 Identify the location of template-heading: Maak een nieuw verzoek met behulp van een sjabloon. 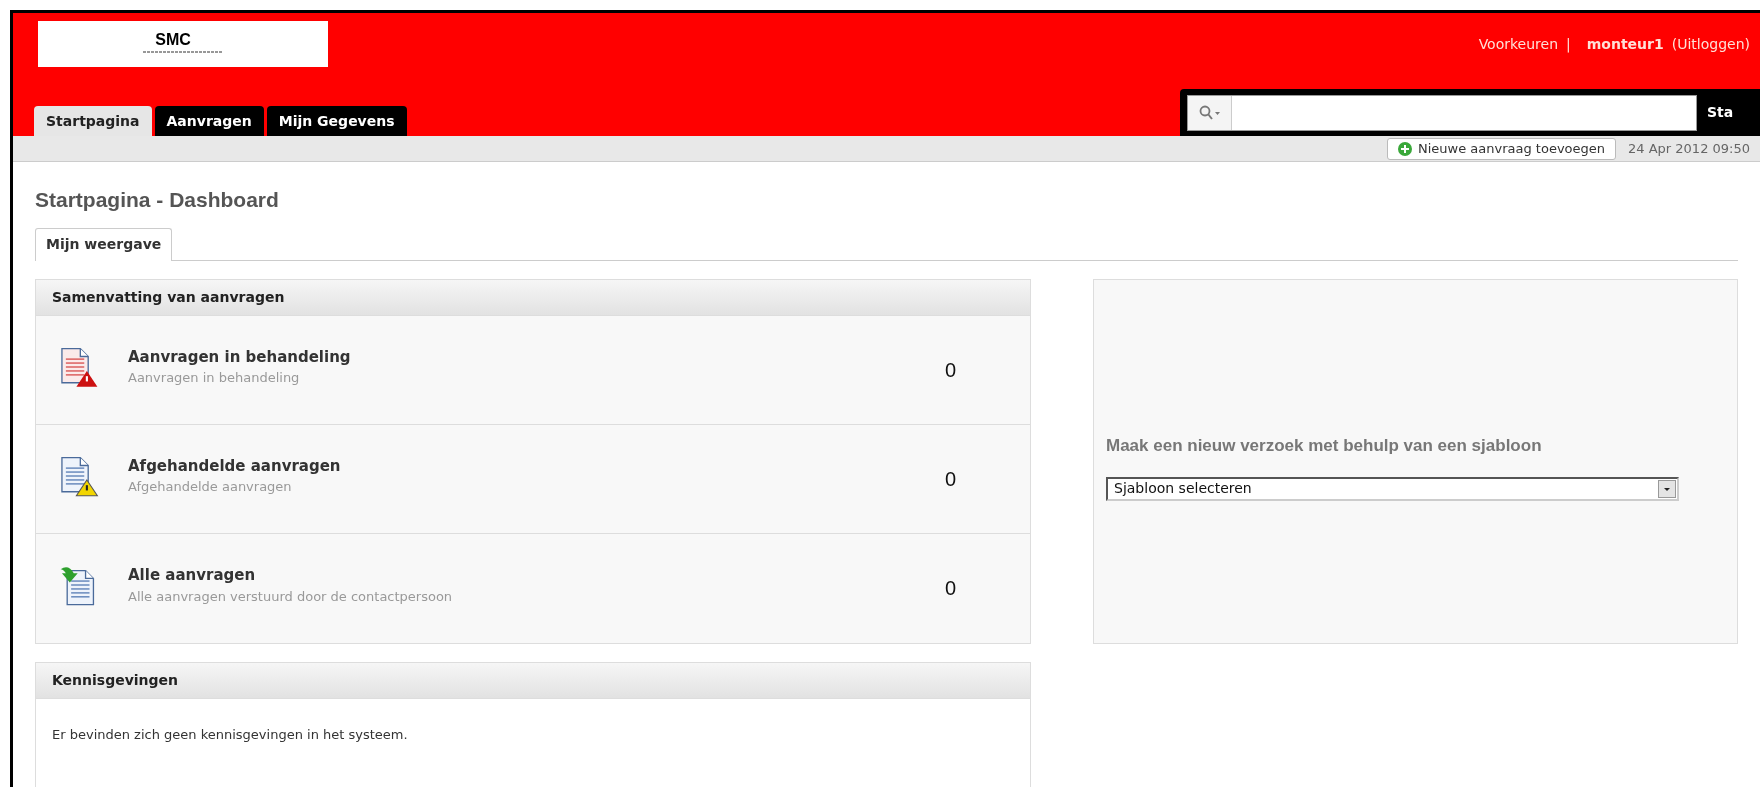
(1324, 446).